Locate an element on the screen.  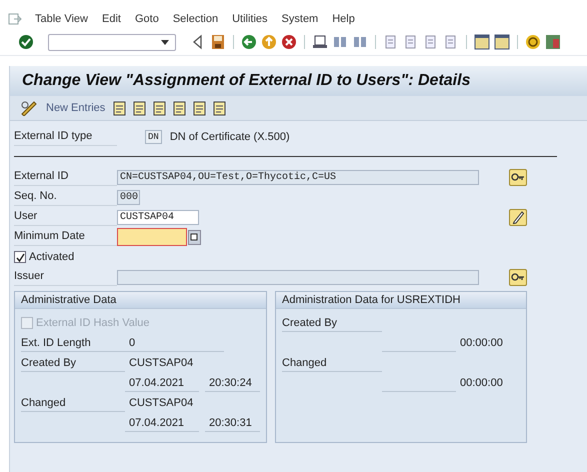
input-field is located at coordinates (298, 277).